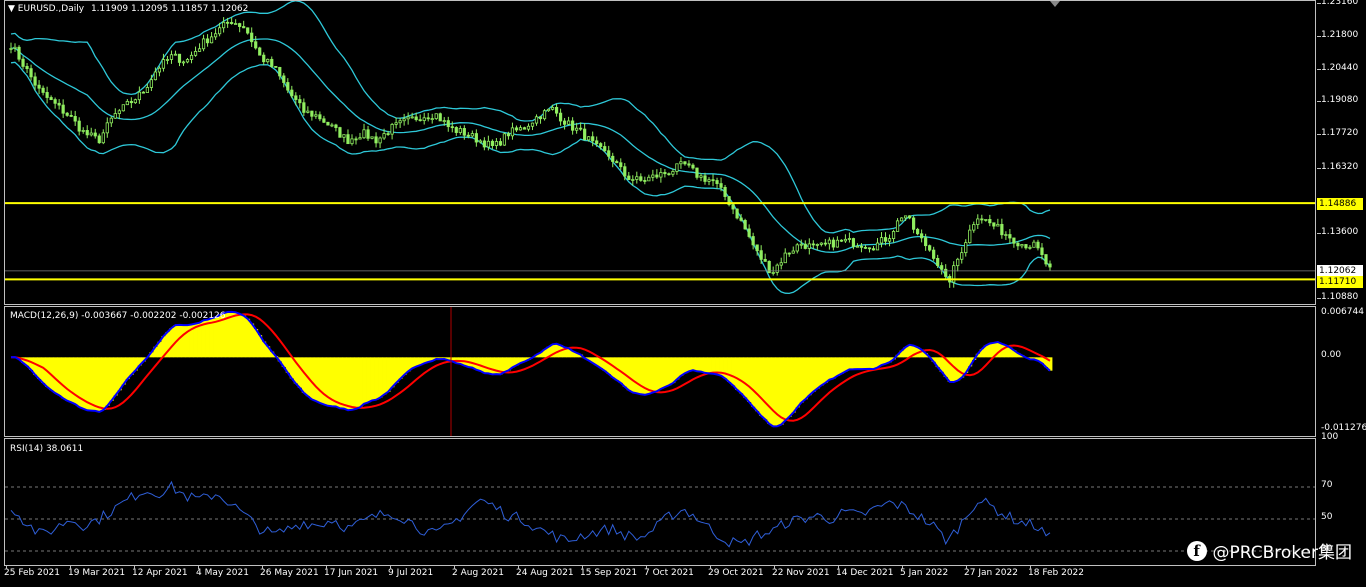 The width and height of the screenshot is (1366, 587). Describe the element at coordinates (11, 9) in the screenshot. I see `dropdown-triangle-icon: ▼` at that location.